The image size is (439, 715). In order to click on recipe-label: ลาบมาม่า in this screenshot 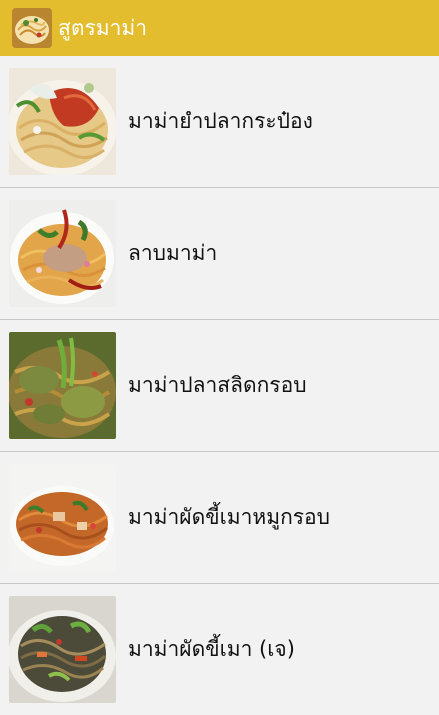, I will do `click(173, 253)`.